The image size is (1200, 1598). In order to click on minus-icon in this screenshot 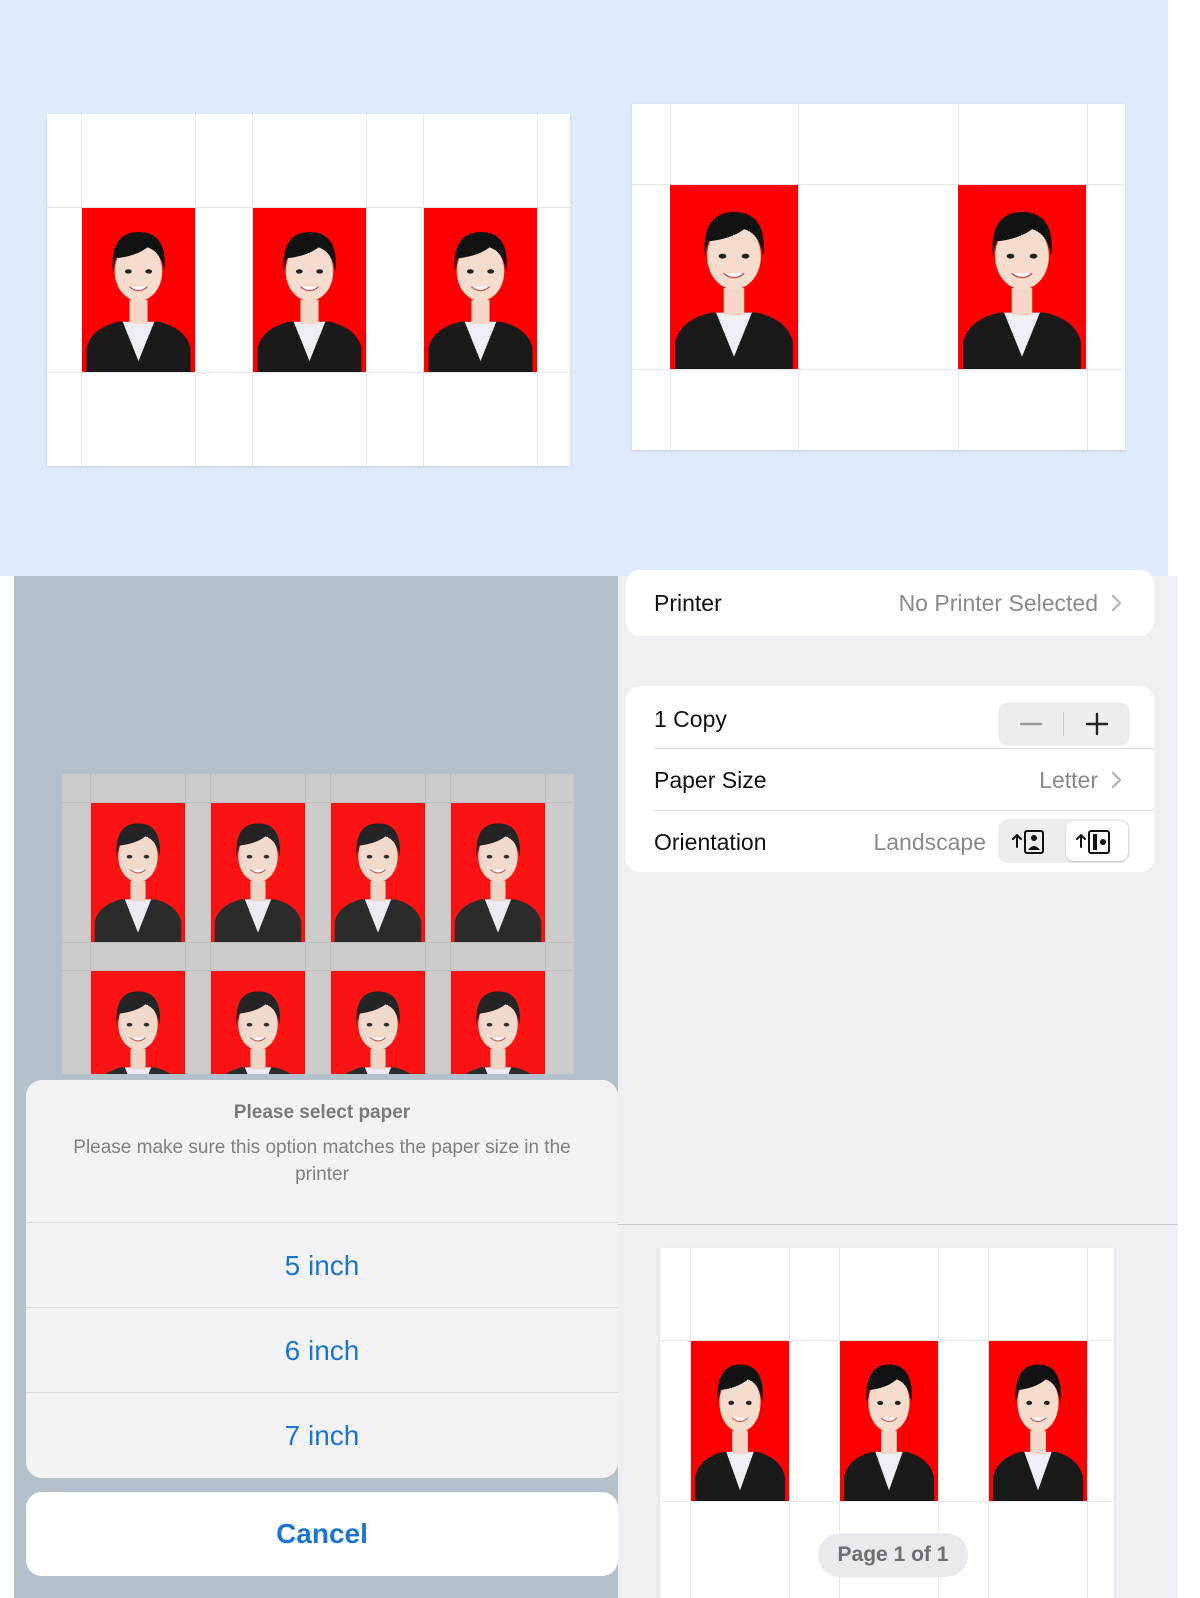, I will do `click(1031, 724)`.